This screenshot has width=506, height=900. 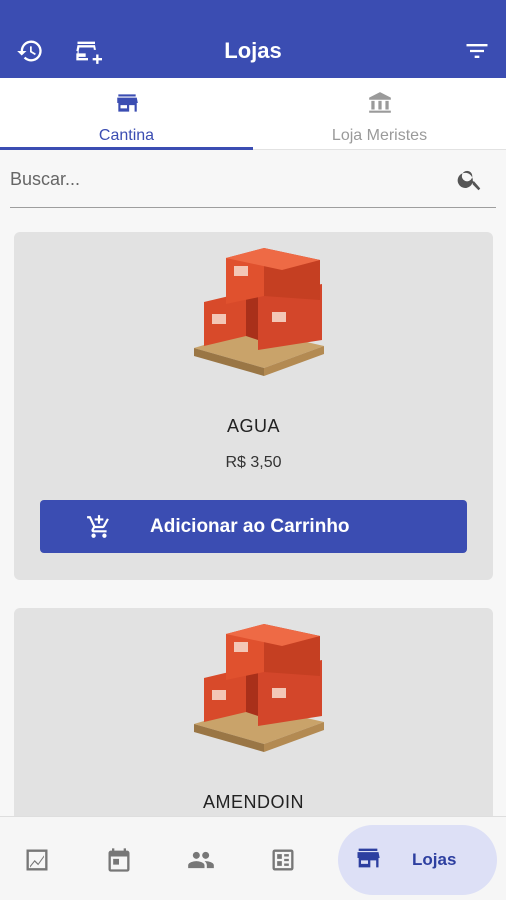 I want to click on bottom-navigation: Lojas, so click(x=253, y=858).